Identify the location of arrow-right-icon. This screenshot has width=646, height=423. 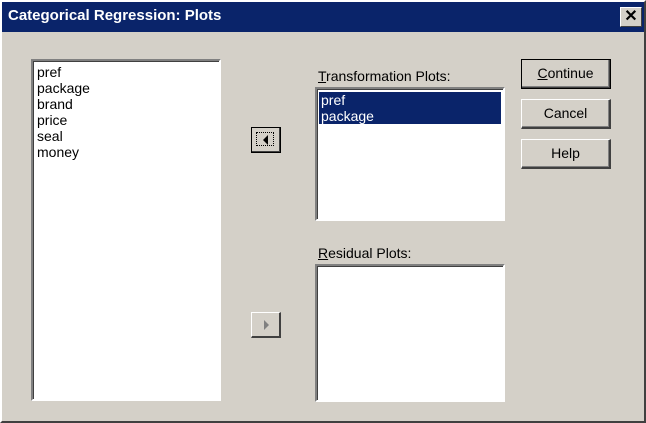
(266, 325).